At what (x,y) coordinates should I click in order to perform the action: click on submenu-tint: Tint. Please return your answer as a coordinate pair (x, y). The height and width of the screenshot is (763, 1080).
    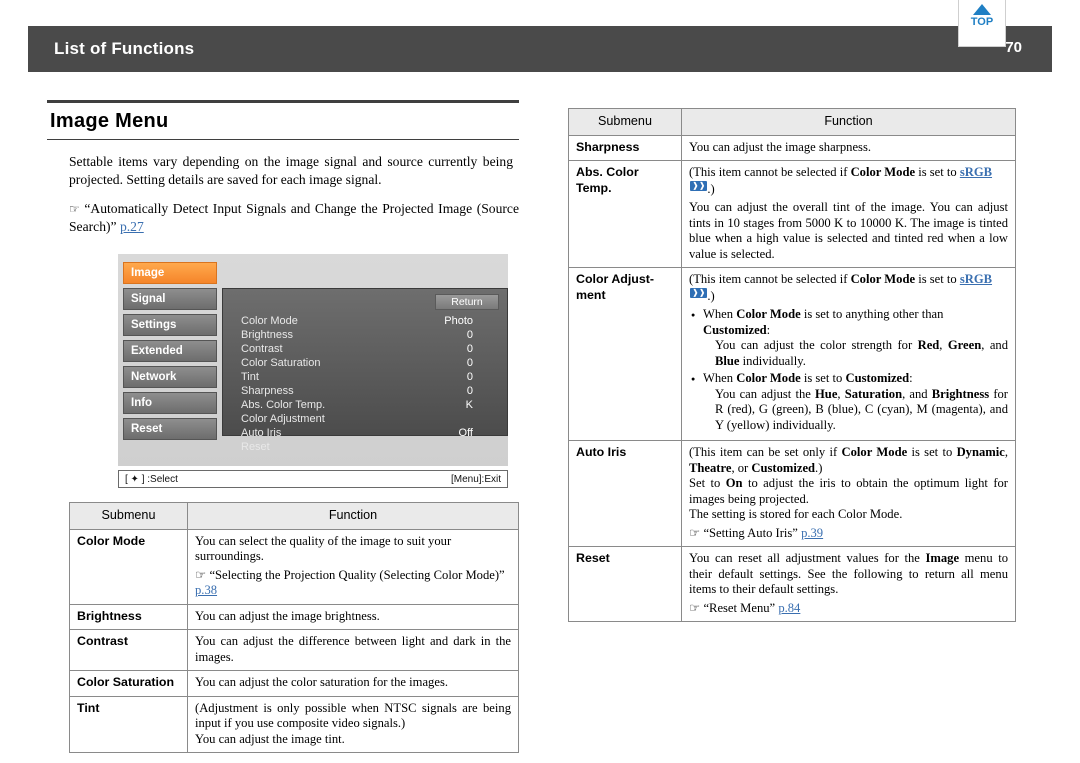
    Looking at the image, I should click on (128, 724).